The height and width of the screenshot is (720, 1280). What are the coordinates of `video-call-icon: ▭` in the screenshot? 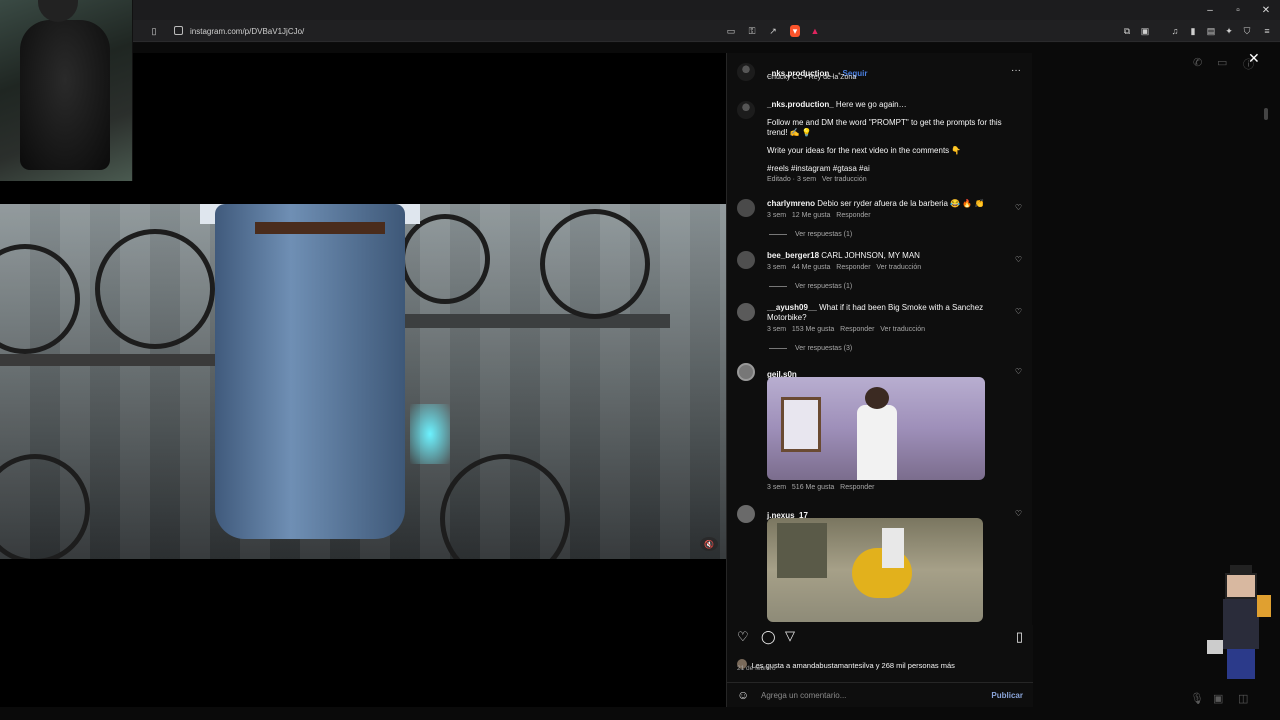 It's located at (1222, 62).